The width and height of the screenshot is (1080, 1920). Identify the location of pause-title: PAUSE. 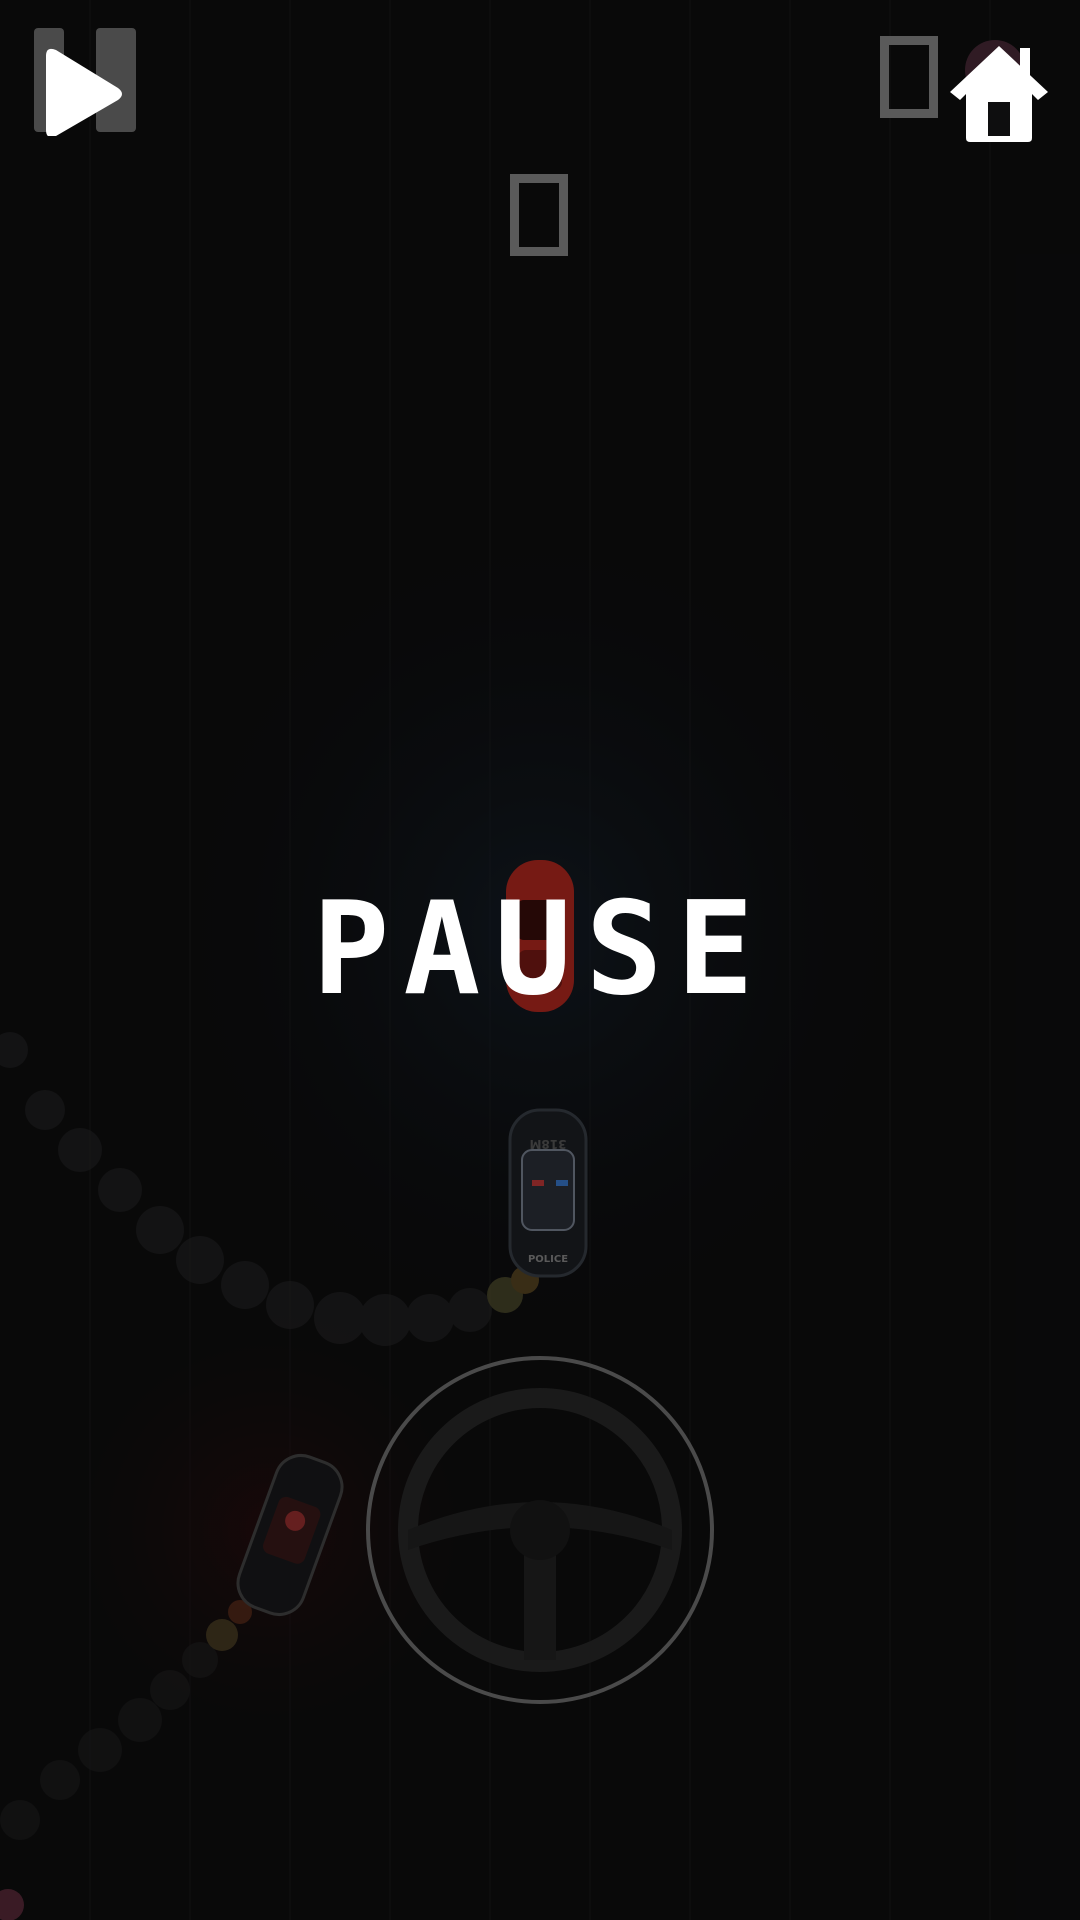
(540, 949).